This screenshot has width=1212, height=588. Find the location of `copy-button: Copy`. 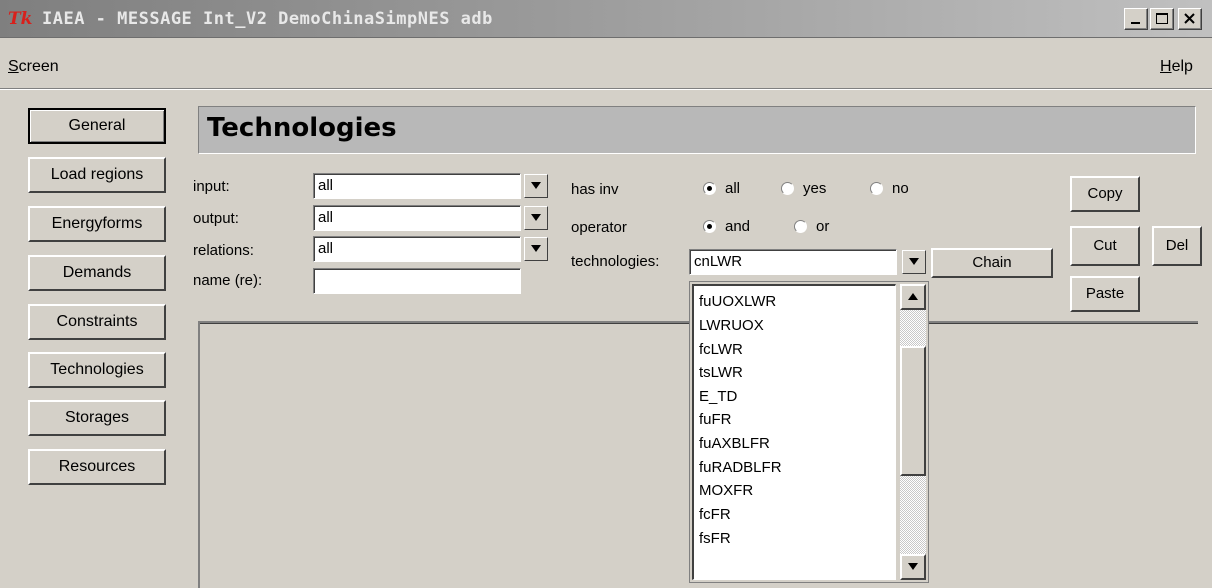

copy-button: Copy is located at coordinates (1105, 194).